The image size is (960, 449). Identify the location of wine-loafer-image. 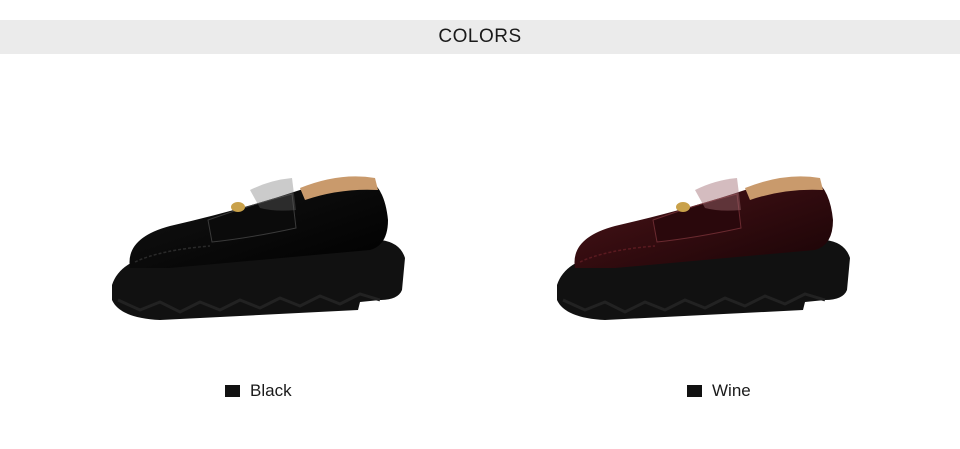
(705, 250).